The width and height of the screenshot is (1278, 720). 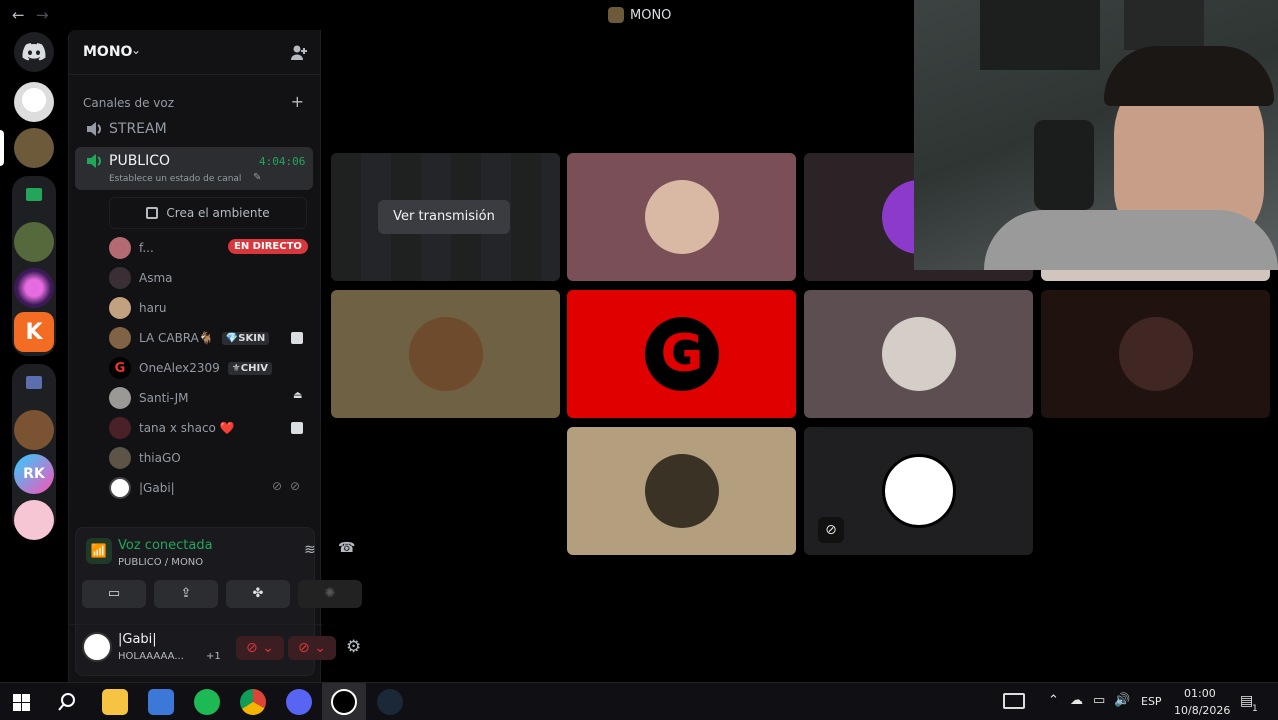 What do you see at coordinates (209, 398) in the screenshot?
I see `member-row: Santi-JM` at bounding box center [209, 398].